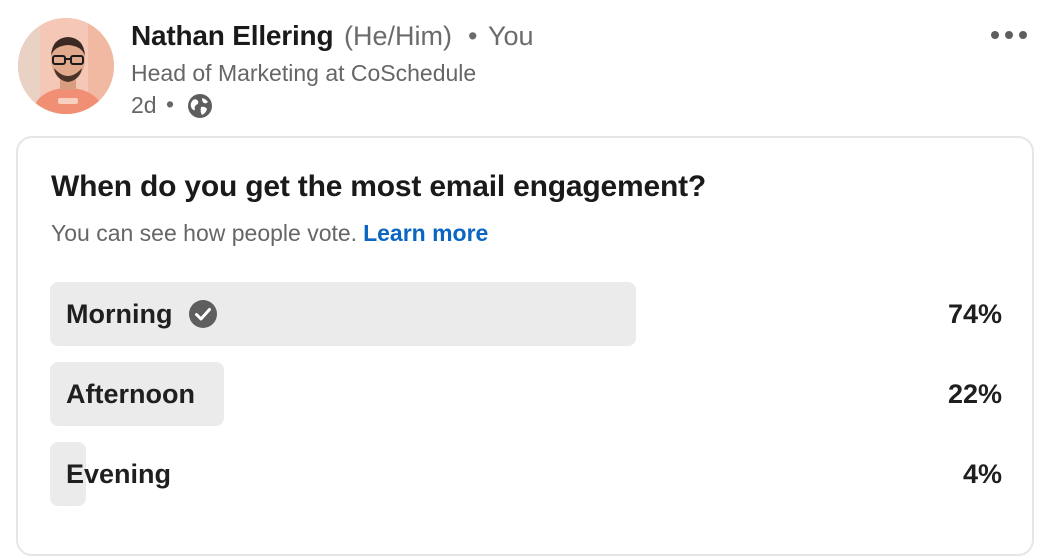 This screenshot has height=556, width=1054. I want to click on poll-option-label-wrap: Morning, so click(142, 314).